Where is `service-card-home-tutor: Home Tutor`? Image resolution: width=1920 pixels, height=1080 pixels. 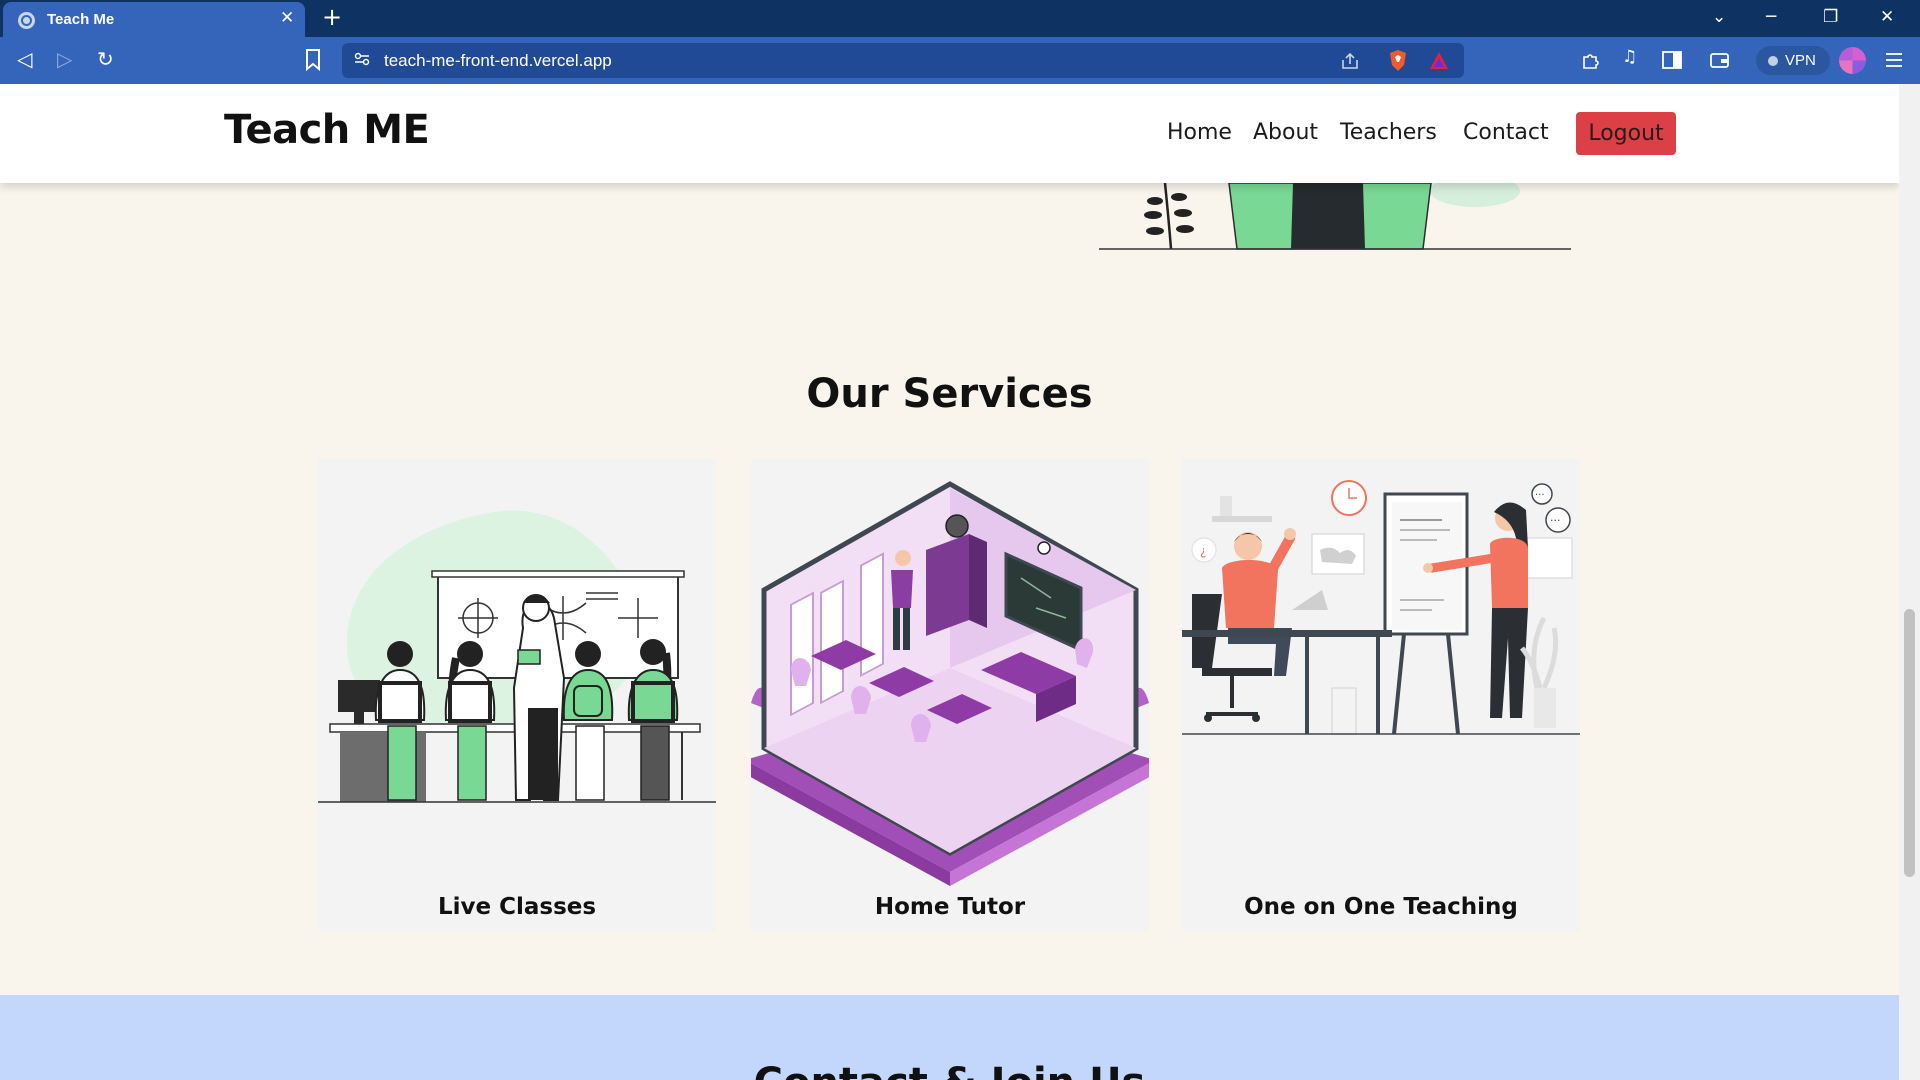 service-card-home-tutor: Home Tutor is located at coordinates (950, 695).